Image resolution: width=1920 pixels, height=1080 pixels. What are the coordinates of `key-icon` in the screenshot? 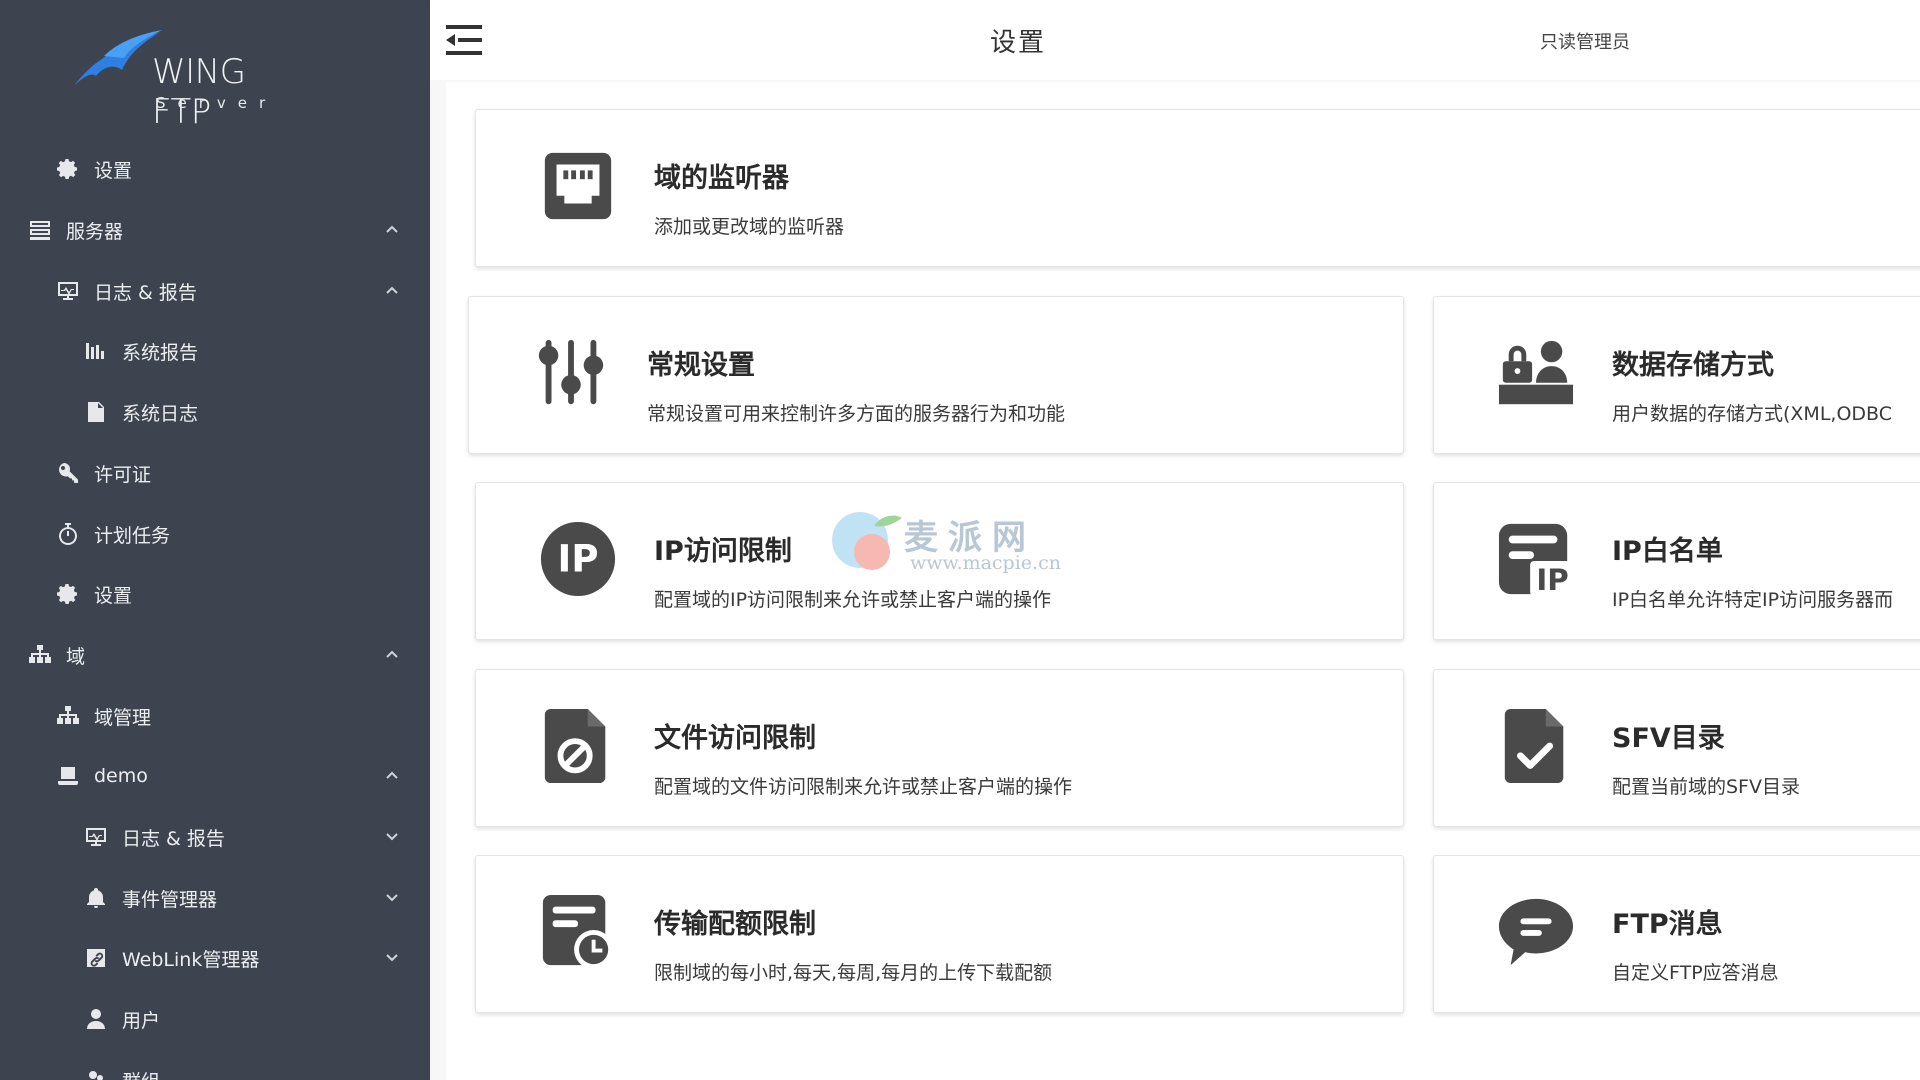 It's located at (68, 473).